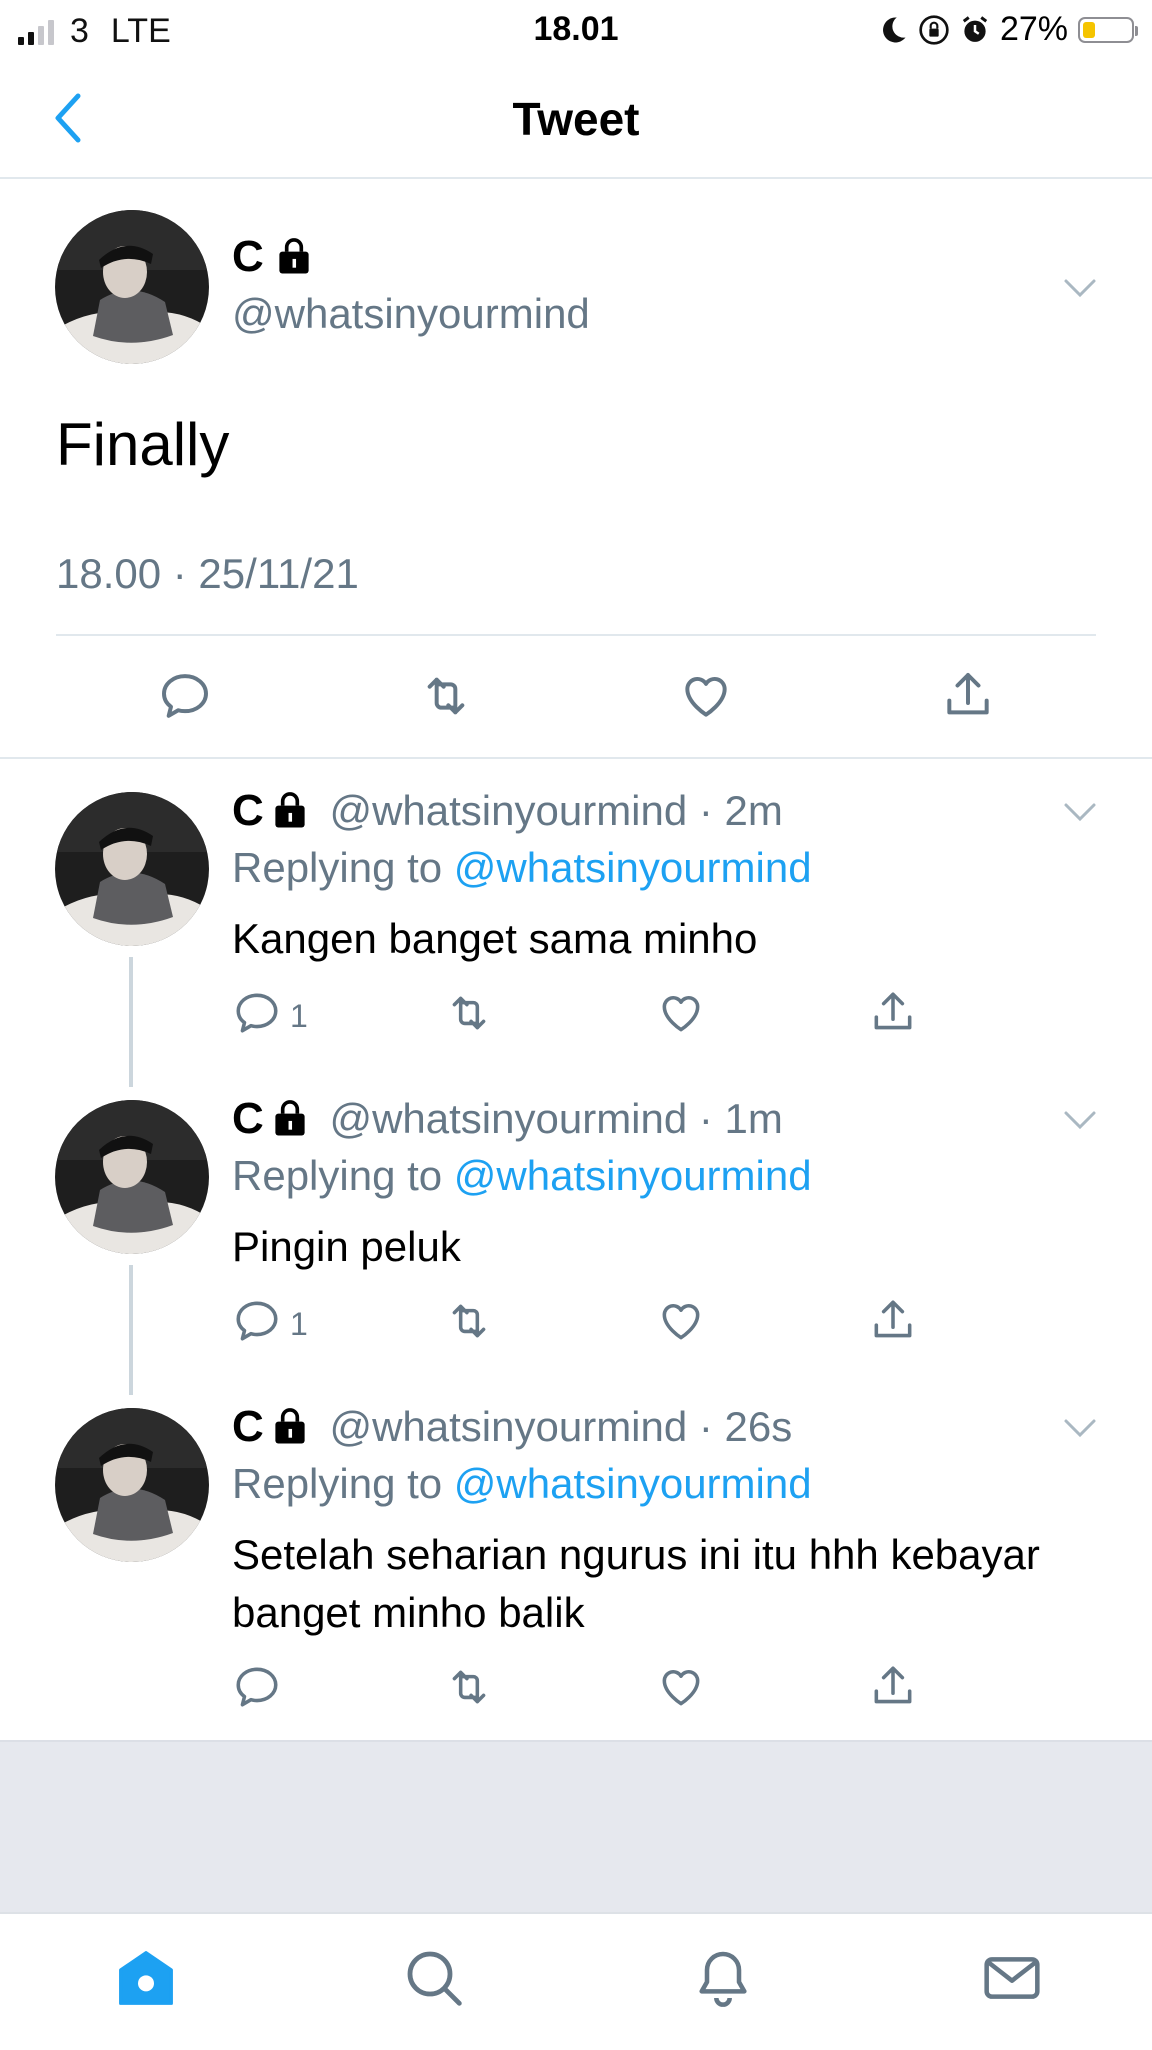  I want to click on reply-time: · 2m, so click(740, 810).